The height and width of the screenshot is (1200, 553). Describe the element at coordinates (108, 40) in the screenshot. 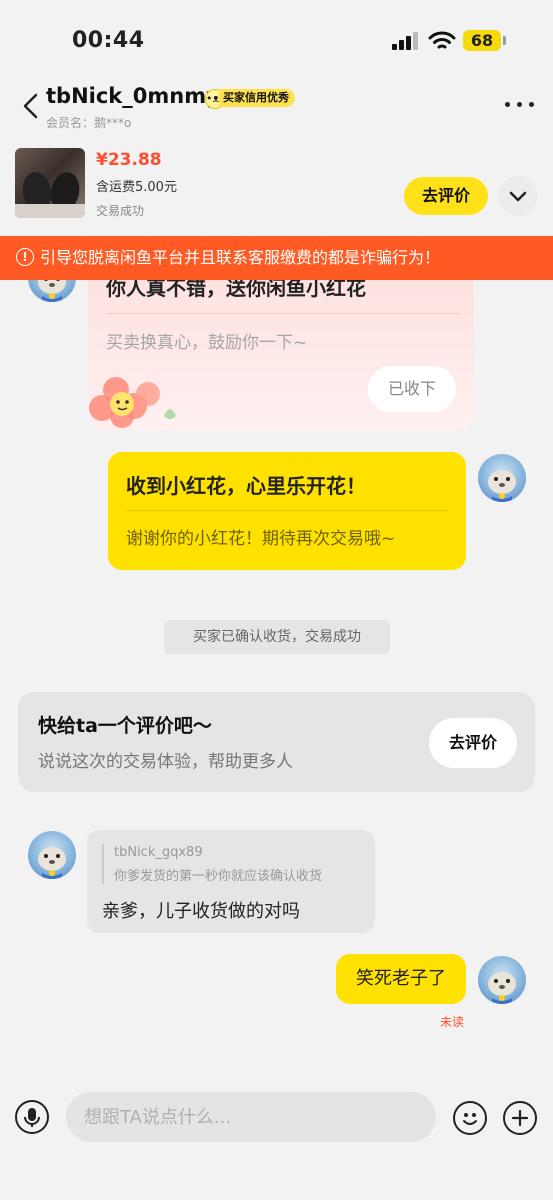

I see `status-time: 00:44` at that location.